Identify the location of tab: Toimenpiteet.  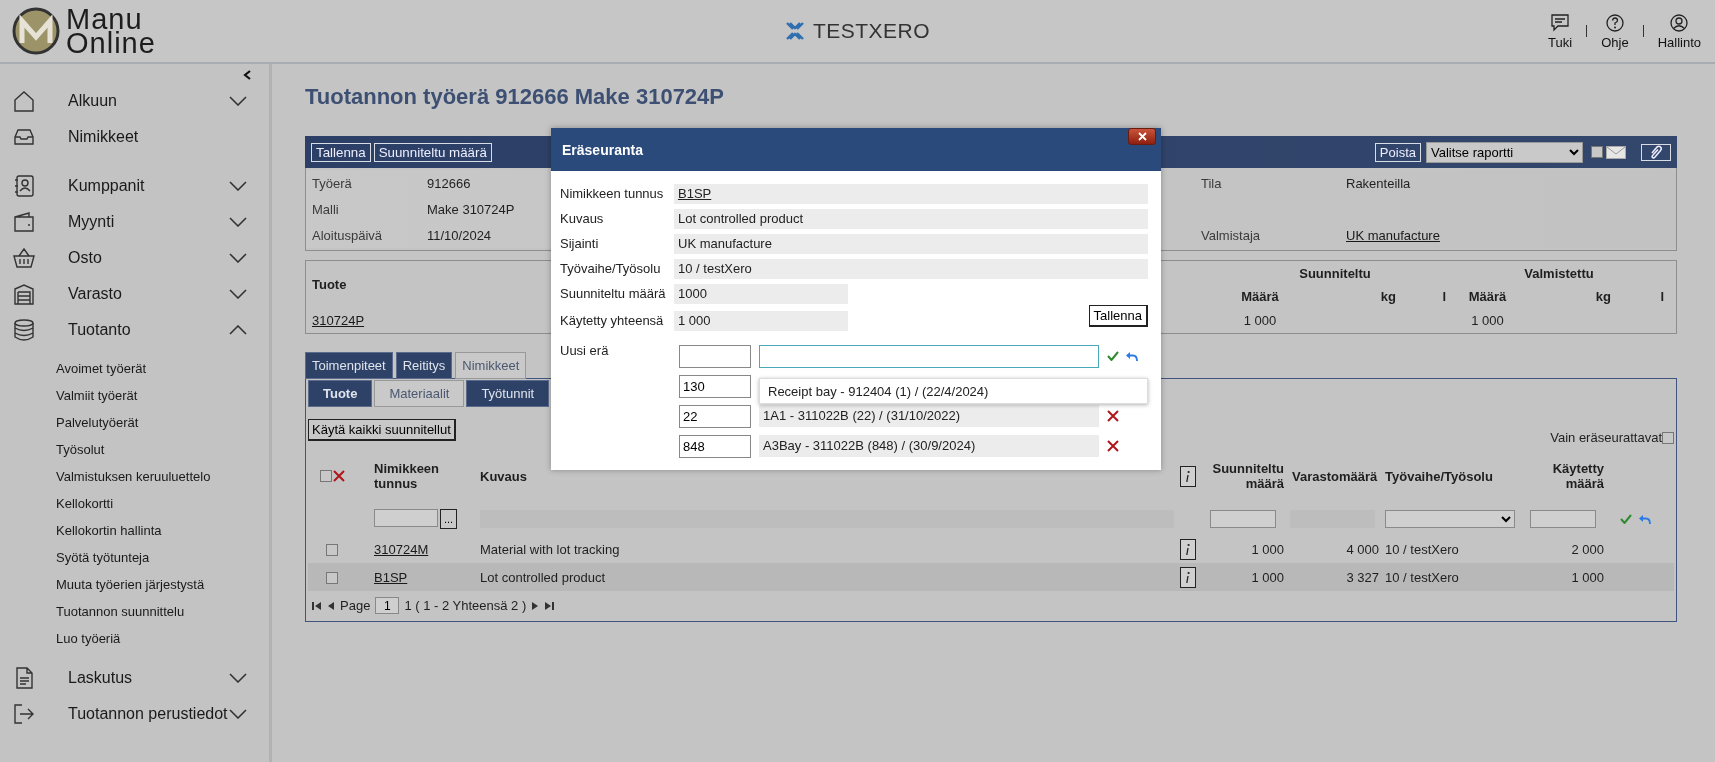
(349, 365).